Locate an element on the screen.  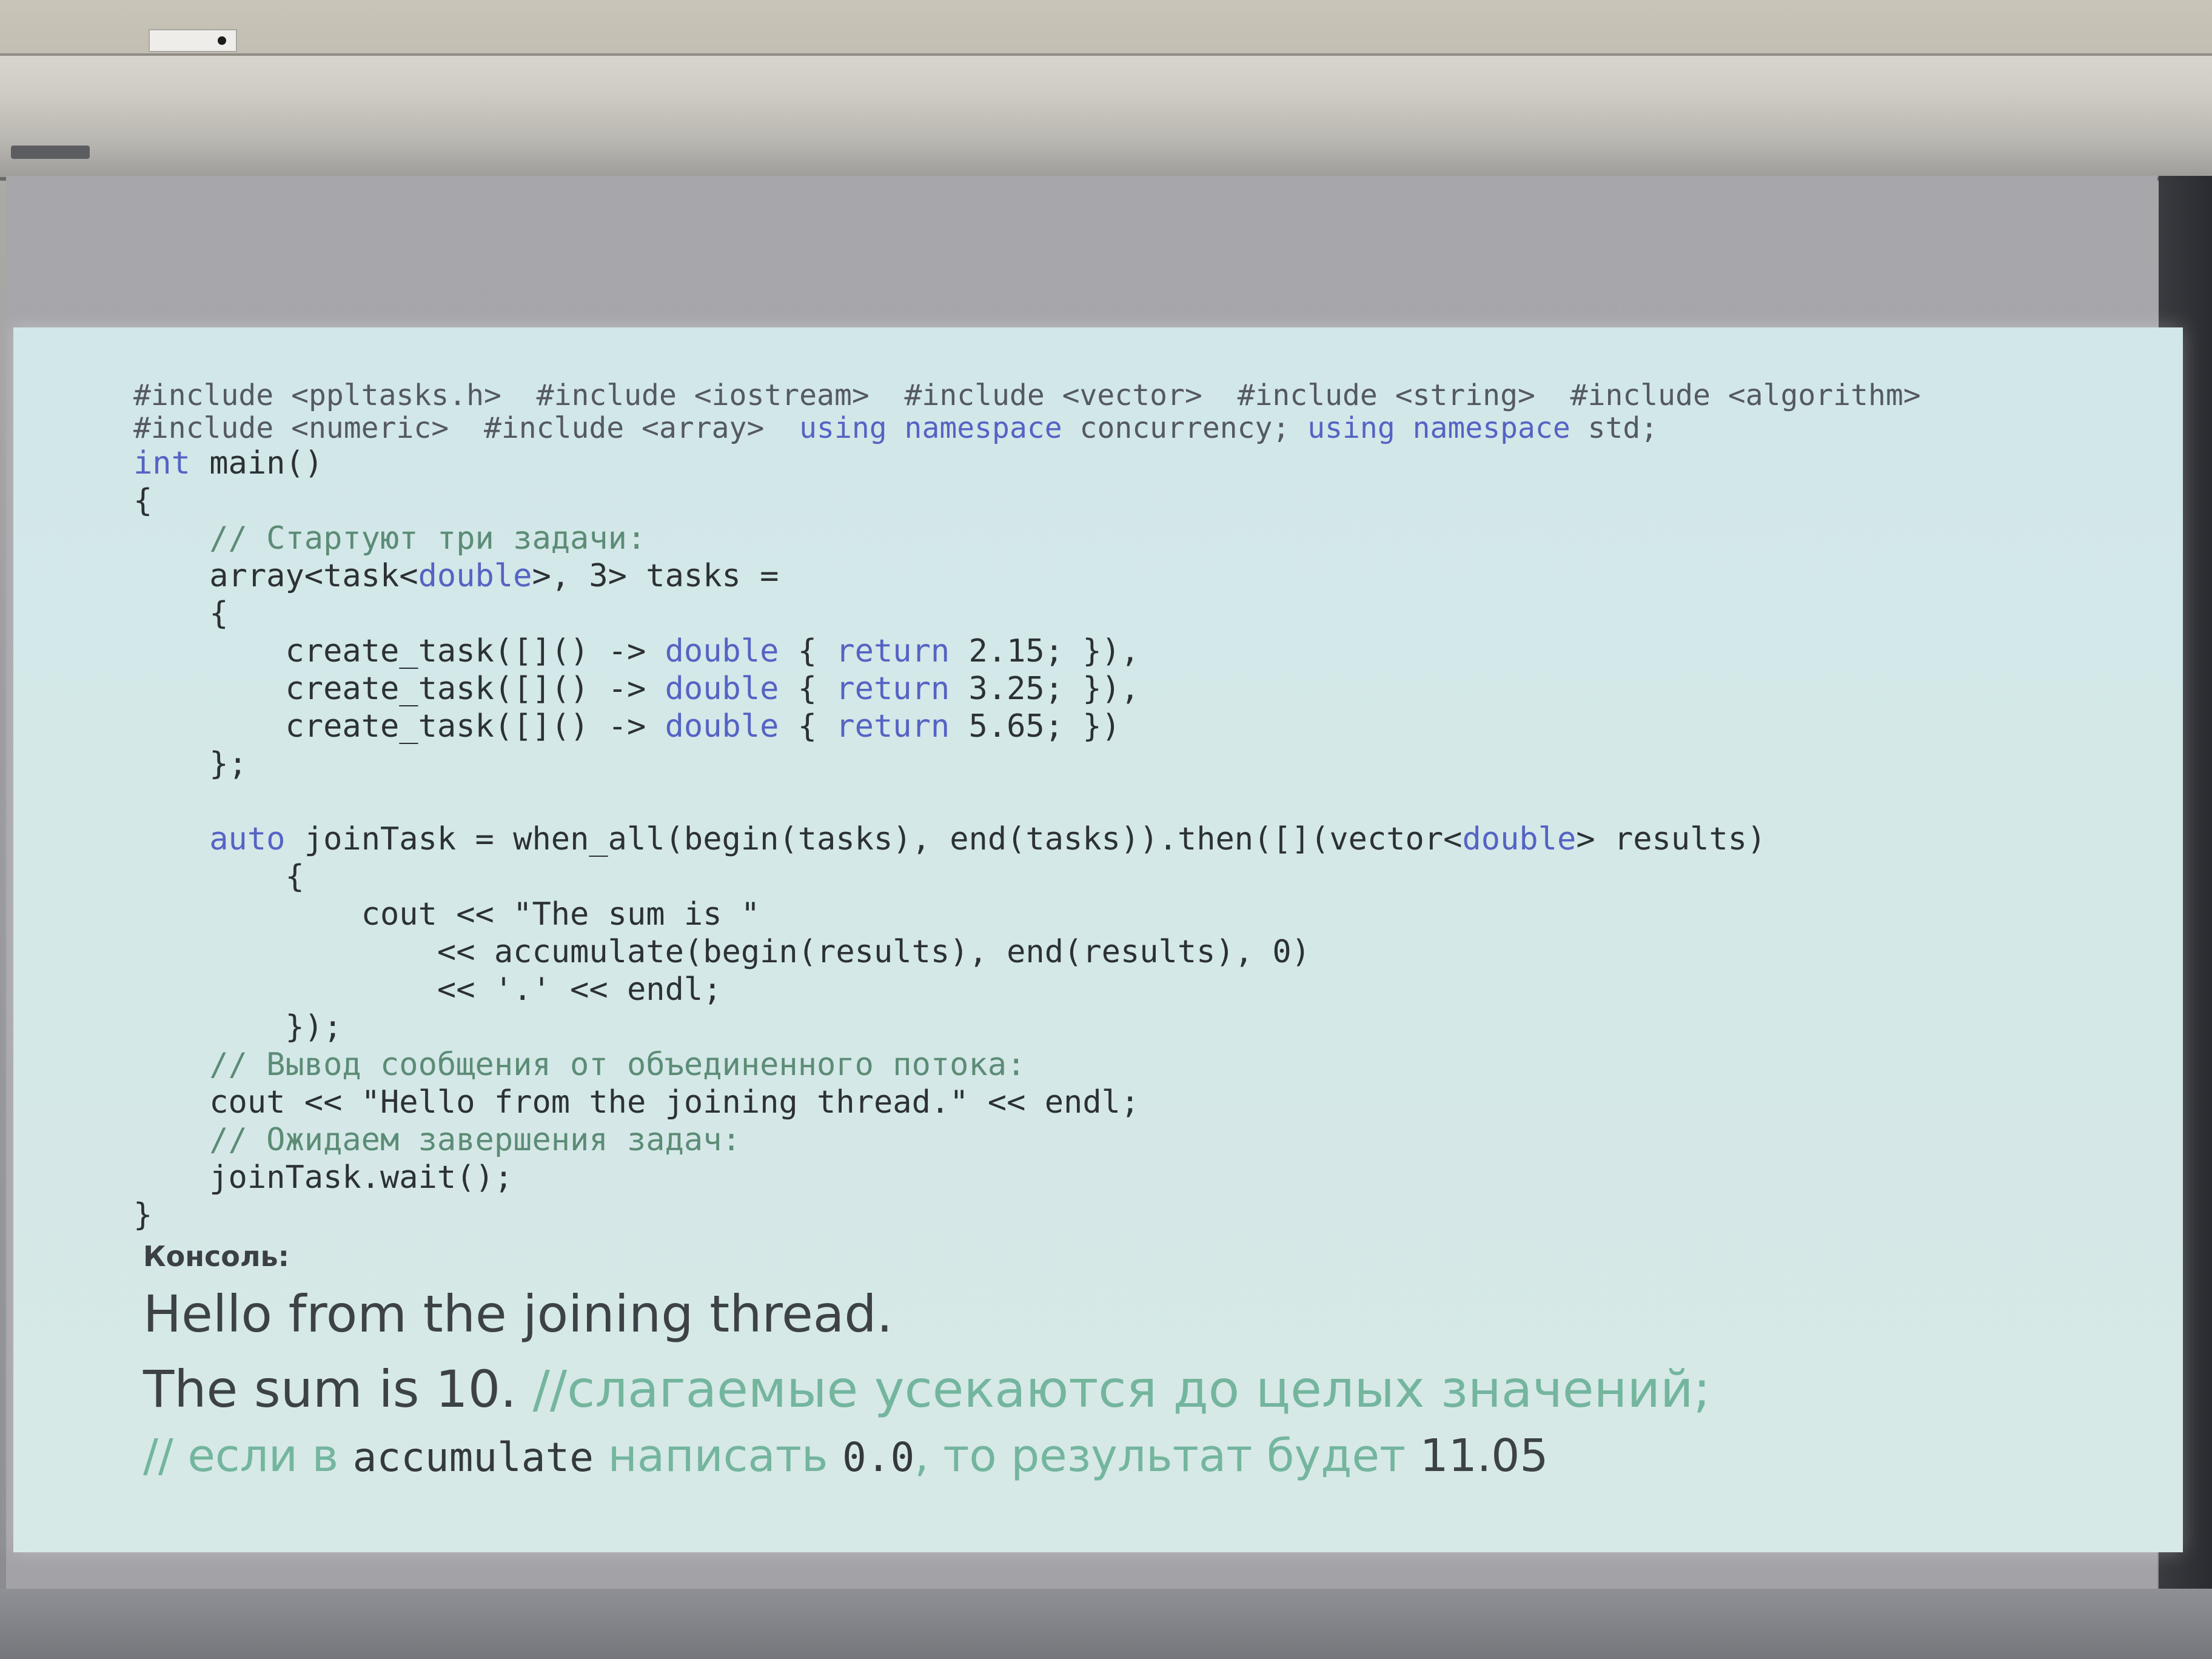
code-line: cout << "The sum is " is located at coordinates (447, 914).